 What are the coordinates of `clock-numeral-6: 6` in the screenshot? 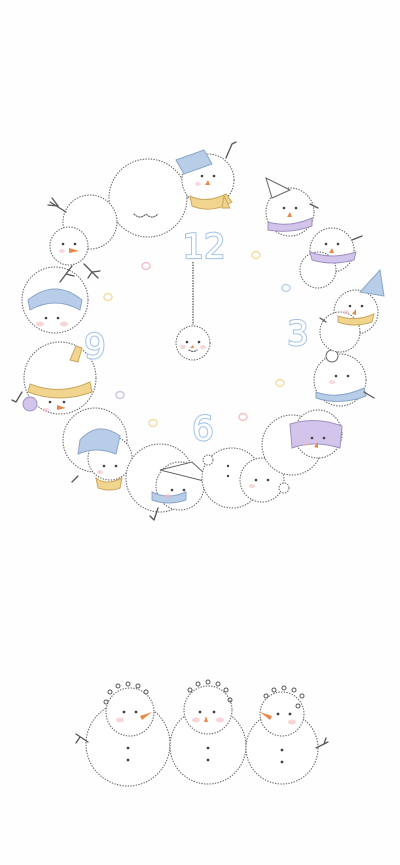 It's located at (203, 429).